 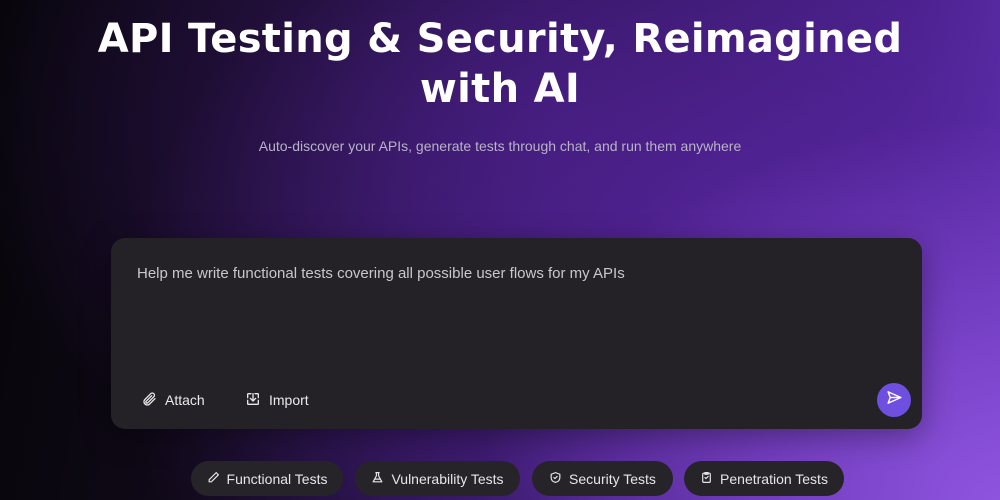 I want to click on send-button, so click(x=894, y=400).